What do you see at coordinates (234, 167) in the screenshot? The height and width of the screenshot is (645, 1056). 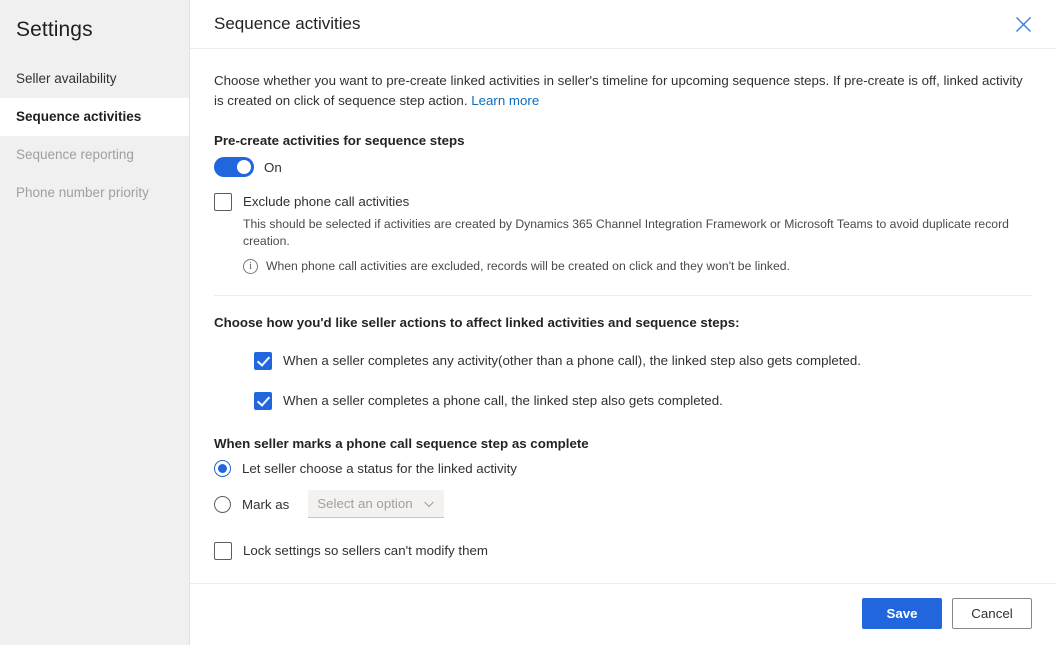 I see `precreate-toggle` at bounding box center [234, 167].